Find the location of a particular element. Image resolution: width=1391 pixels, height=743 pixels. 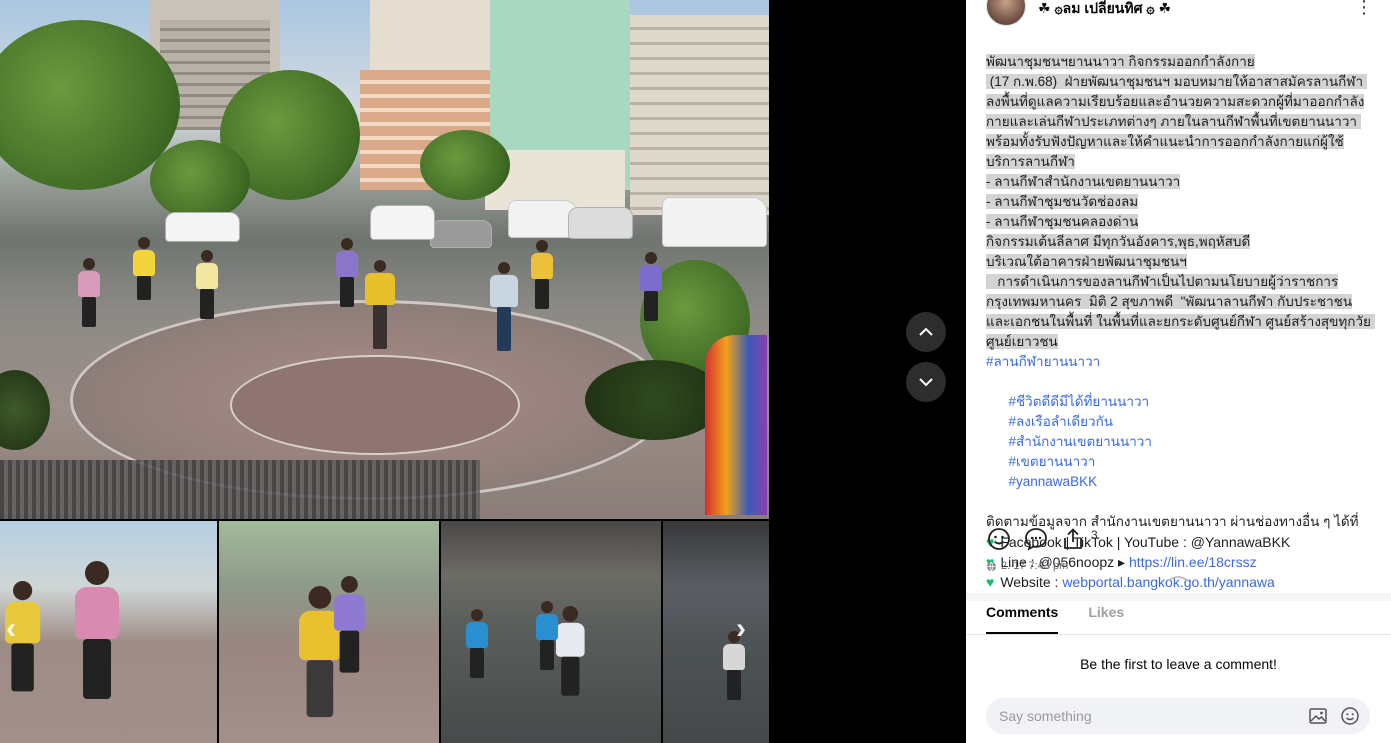

timestamp-text: 2. 17 7:43 pm is located at coordinates (1035, 566).